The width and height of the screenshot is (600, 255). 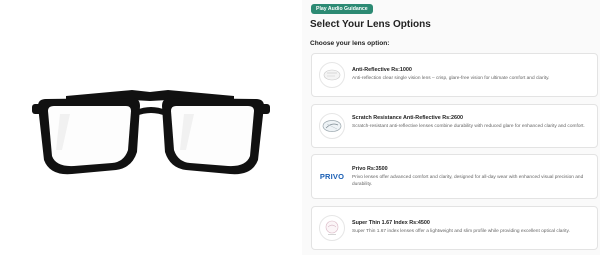 What do you see at coordinates (370, 169) in the screenshot?
I see `lens-option-title: Privo Rs:3500` at bounding box center [370, 169].